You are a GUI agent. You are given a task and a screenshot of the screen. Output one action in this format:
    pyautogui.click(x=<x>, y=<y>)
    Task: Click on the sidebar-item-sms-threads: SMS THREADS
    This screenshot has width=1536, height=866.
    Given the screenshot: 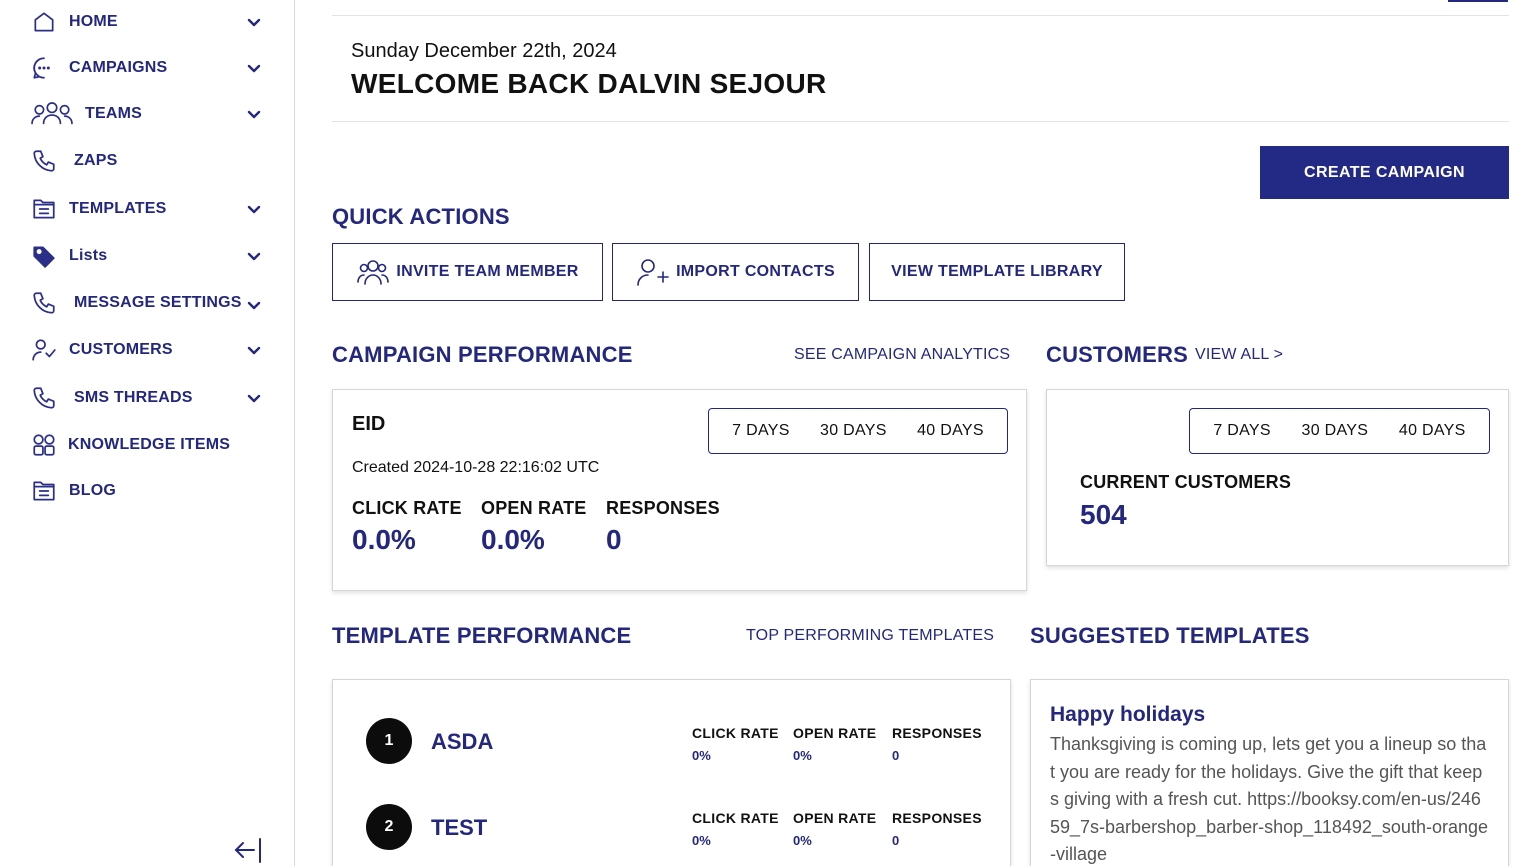 What is the action you would take?
    pyautogui.click(x=150, y=398)
    